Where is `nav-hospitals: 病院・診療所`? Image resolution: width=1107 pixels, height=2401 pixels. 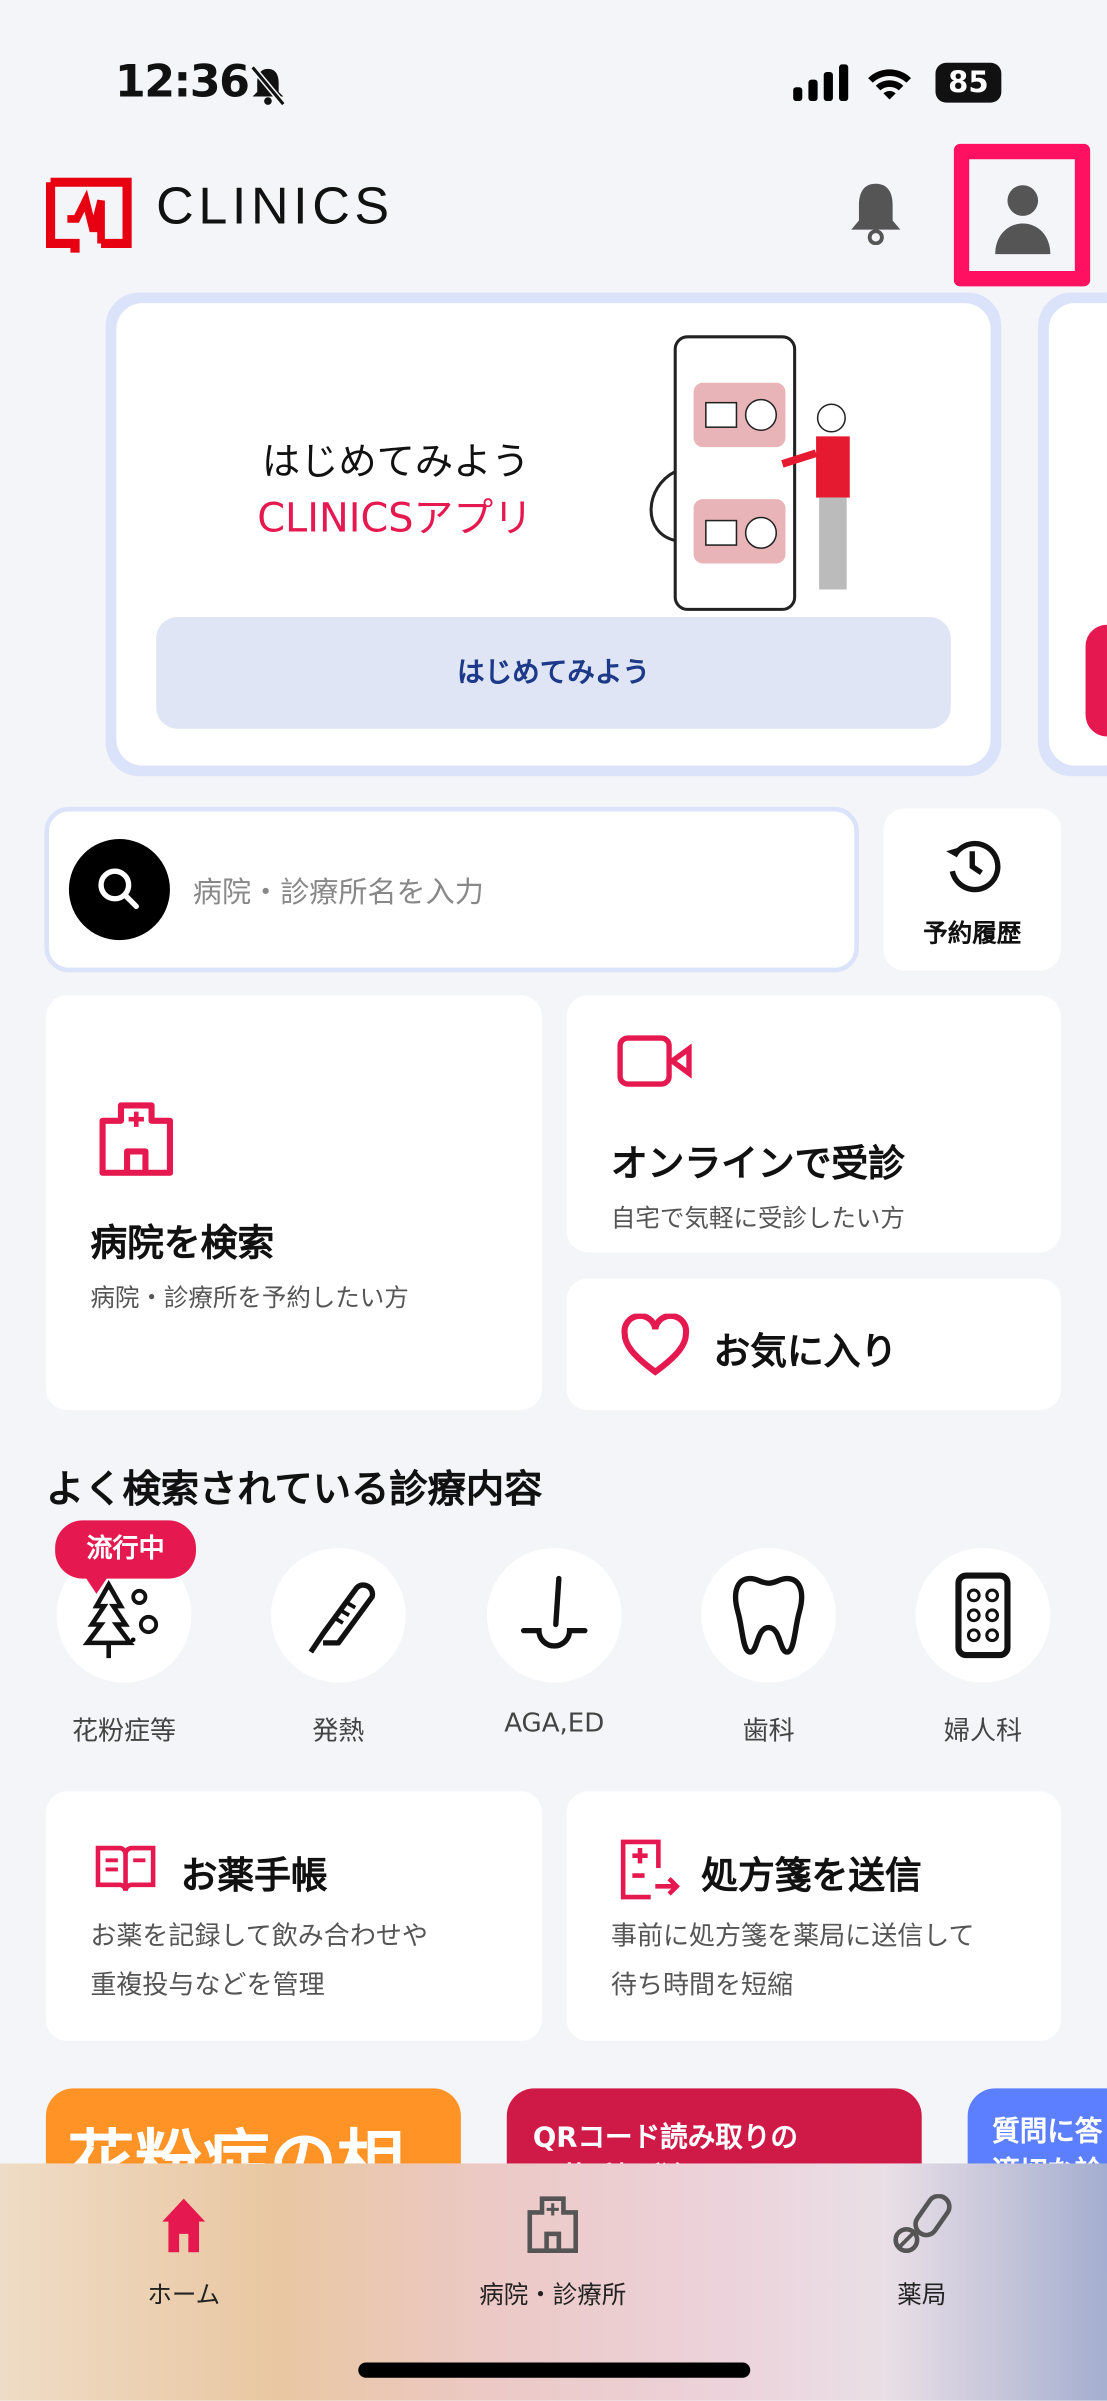 nav-hospitals: 病院・診療所 is located at coordinates (552, 2252).